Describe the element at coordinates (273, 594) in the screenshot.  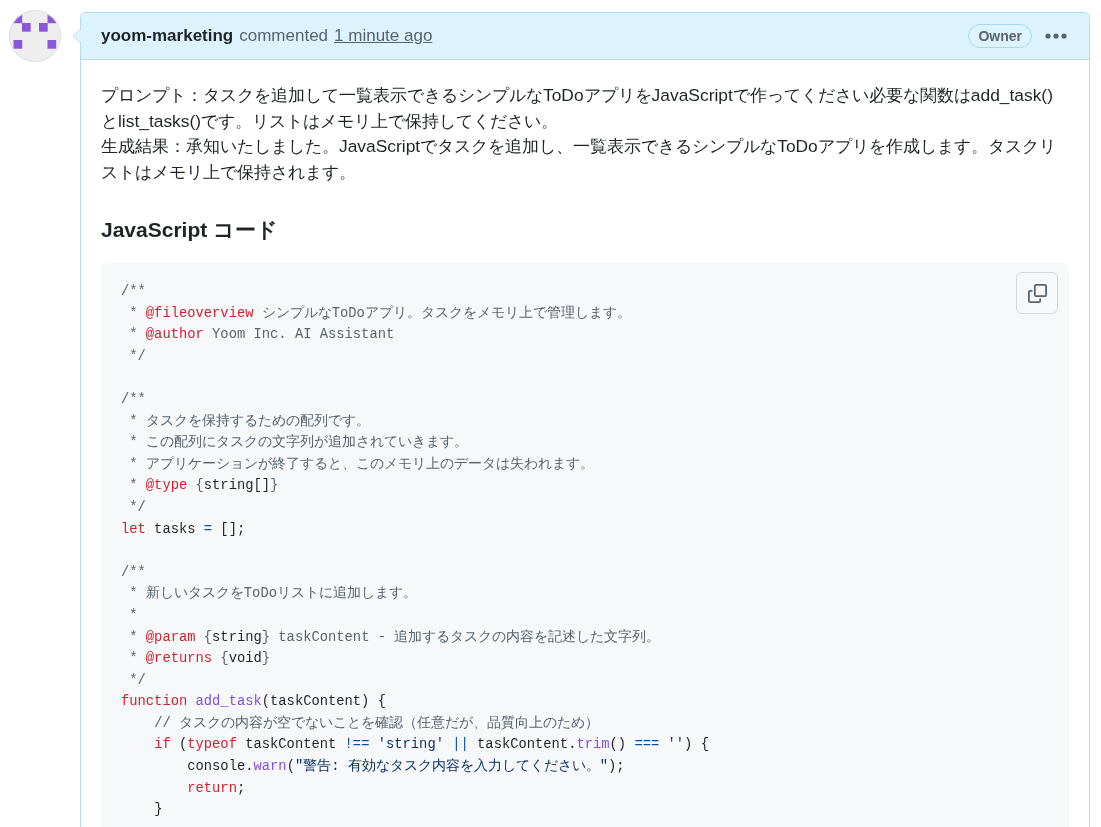
I see `code-line: * 新しいタスクをToDoリストに追加します。` at that location.